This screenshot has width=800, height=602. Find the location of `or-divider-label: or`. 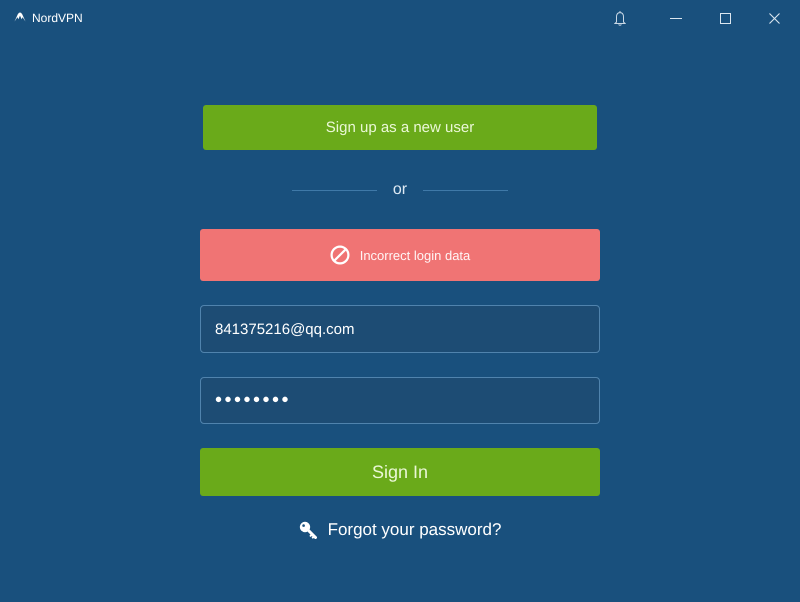

or-divider-label: or is located at coordinates (400, 190).